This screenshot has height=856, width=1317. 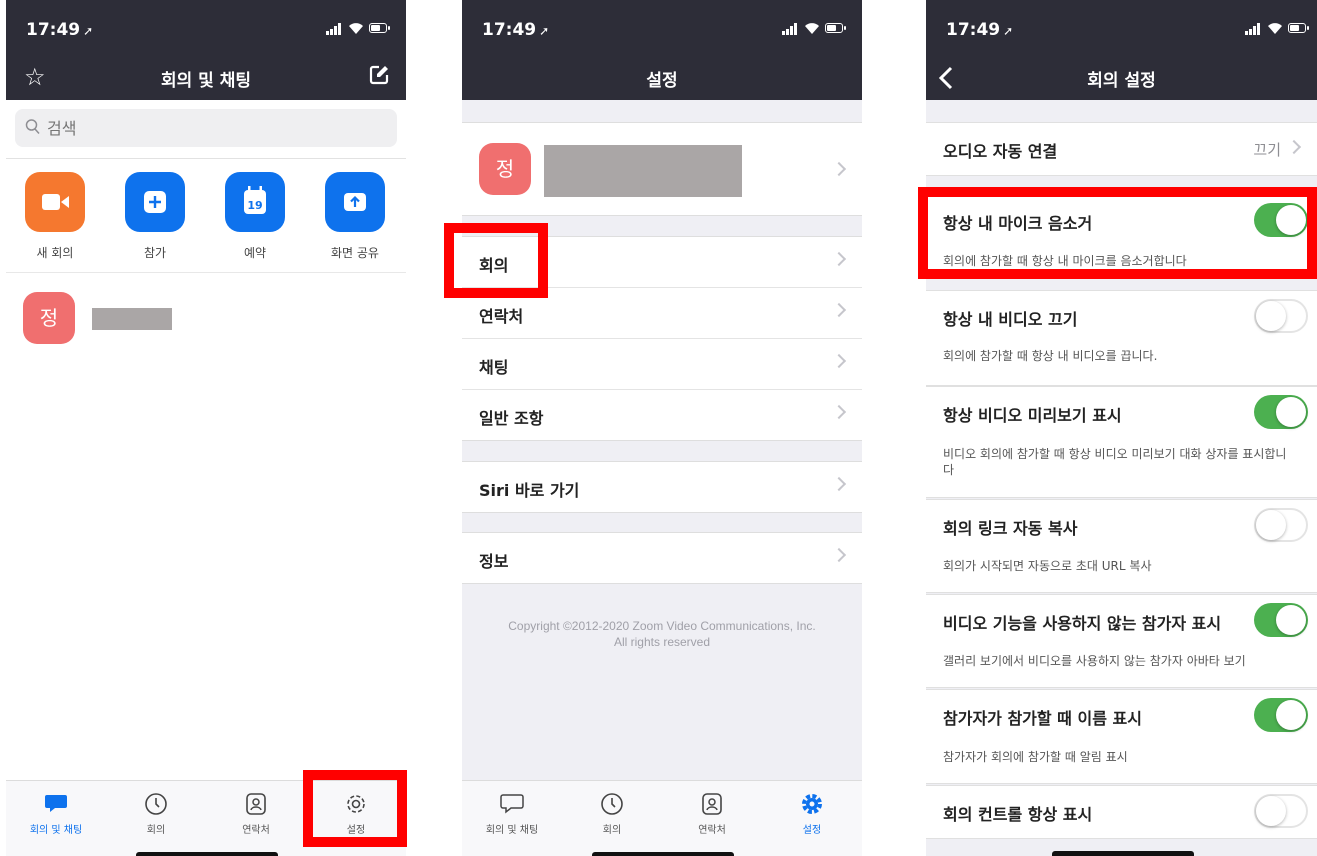 I want to click on share-screen-icon, so click(x=355, y=202).